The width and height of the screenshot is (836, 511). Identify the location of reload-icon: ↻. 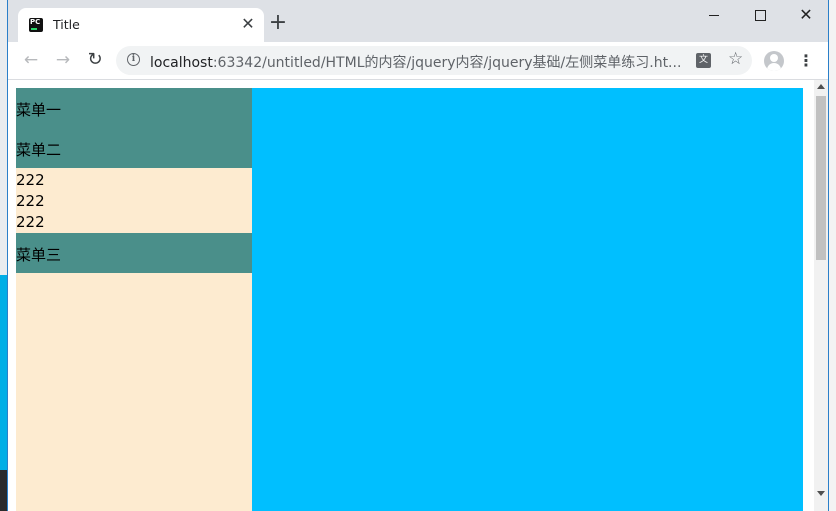
(95, 60).